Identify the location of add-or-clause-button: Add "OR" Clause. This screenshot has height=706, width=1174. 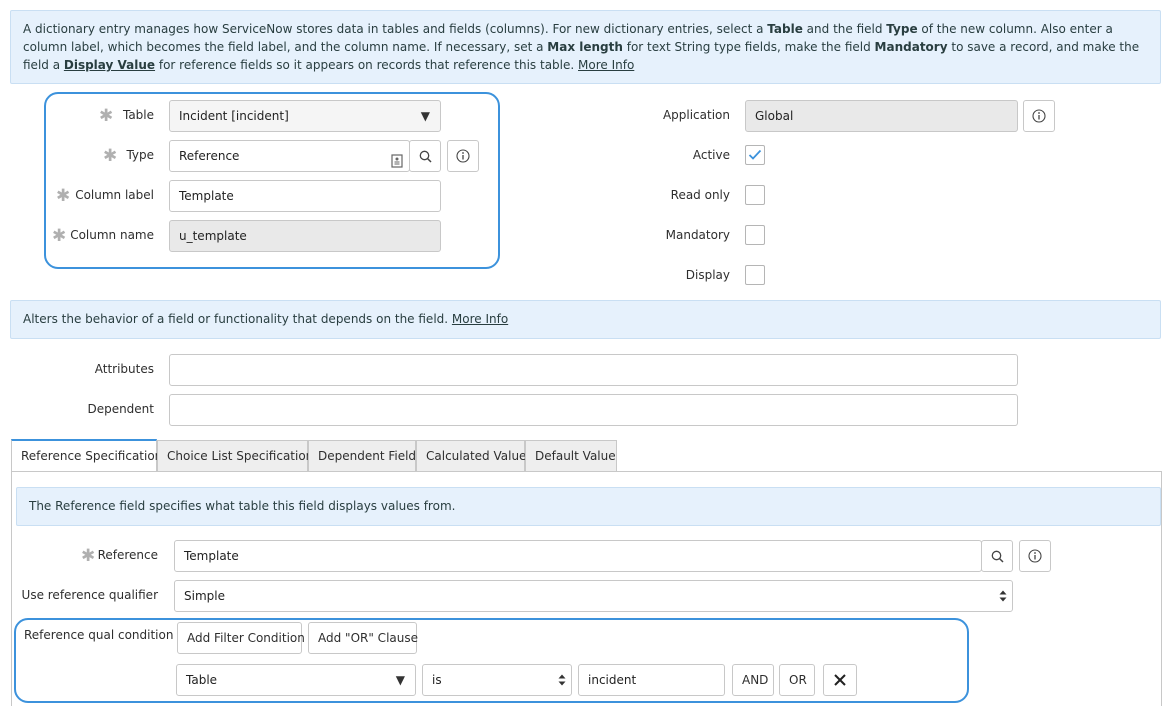
(363, 638).